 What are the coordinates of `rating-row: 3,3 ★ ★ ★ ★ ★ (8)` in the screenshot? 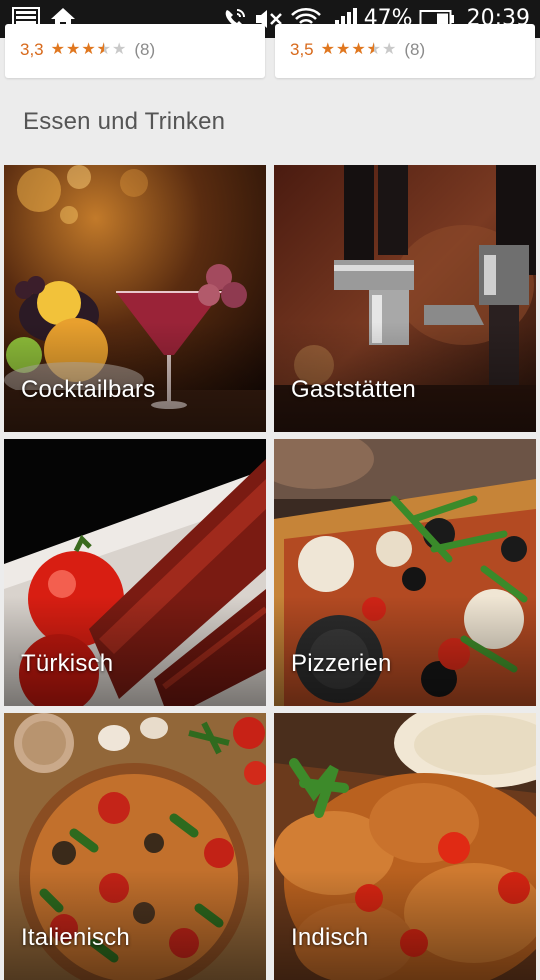 It's located at (87, 50).